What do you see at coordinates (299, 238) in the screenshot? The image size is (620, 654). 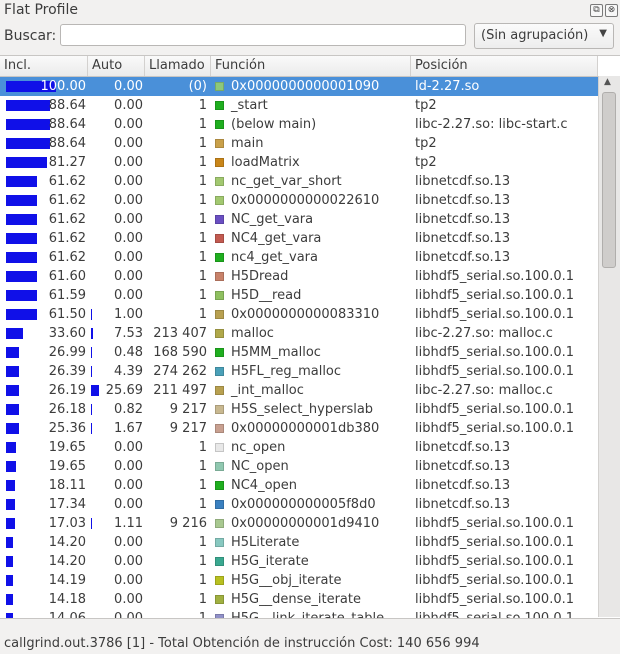 I see `table-row: 61.62 0.00 1 NC4_get_vara libnetcdf.so.13` at bounding box center [299, 238].